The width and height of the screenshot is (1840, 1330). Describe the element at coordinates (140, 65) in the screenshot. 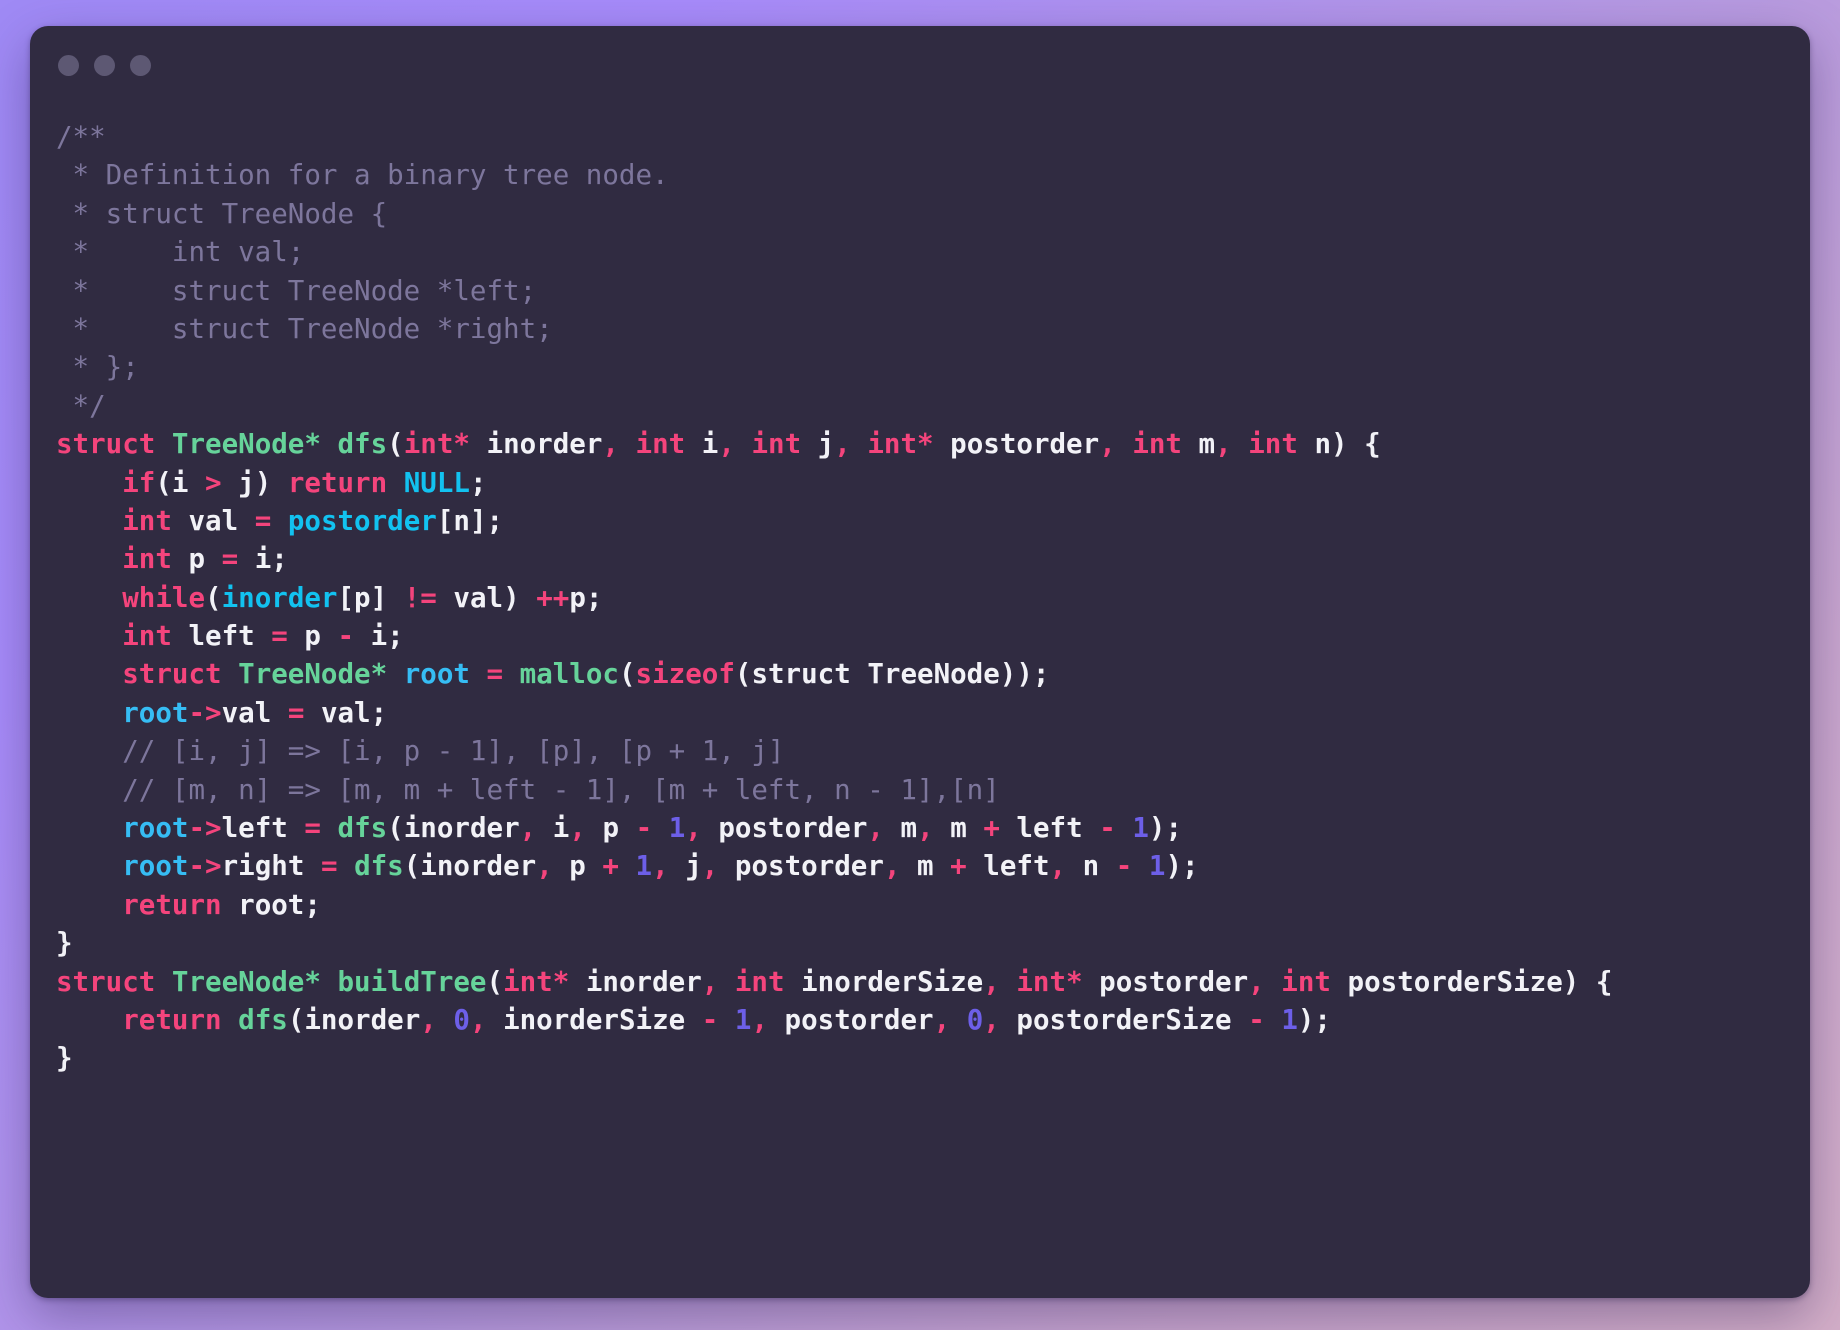

I see `maximize-dot` at that location.